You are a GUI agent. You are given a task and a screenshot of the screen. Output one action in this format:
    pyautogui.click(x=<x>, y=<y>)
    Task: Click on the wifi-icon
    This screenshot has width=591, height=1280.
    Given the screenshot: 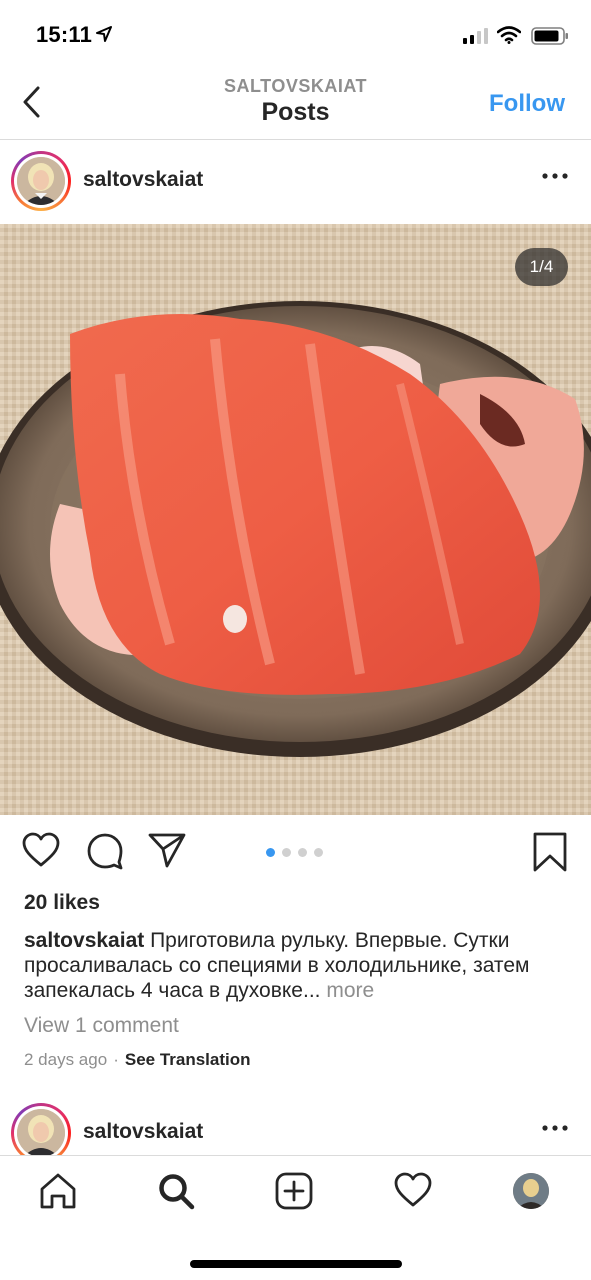 What is the action you would take?
    pyautogui.click(x=509, y=35)
    